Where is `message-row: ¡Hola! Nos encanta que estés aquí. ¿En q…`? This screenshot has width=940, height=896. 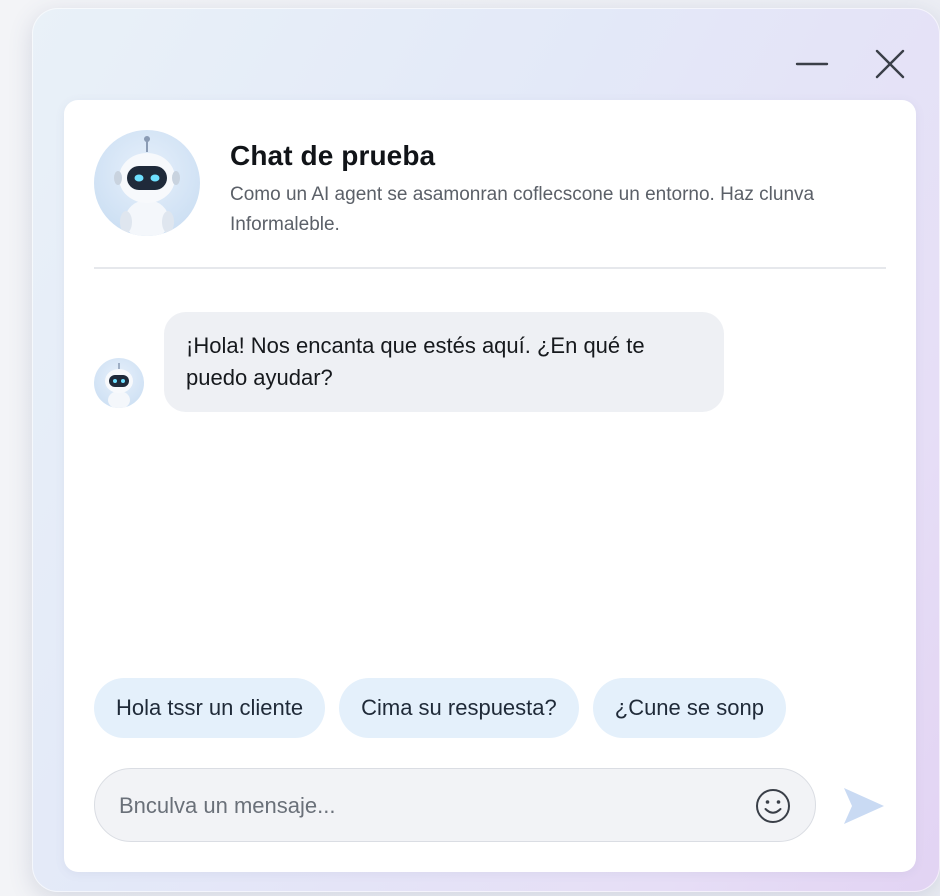 message-row: ¡Hola! Nos encanta que estés aquí. ¿En q… is located at coordinates (444, 367).